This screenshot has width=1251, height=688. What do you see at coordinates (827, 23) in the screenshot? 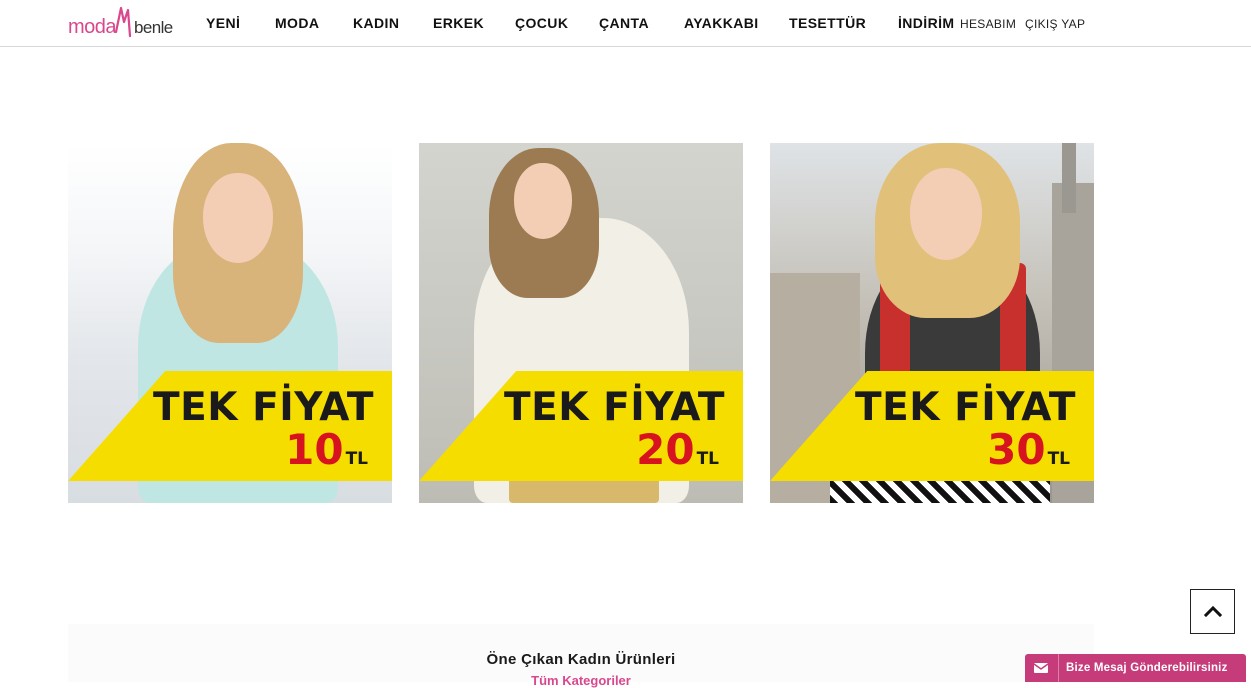
I see `nav-tesettur: TESETTÜR` at bounding box center [827, 23].